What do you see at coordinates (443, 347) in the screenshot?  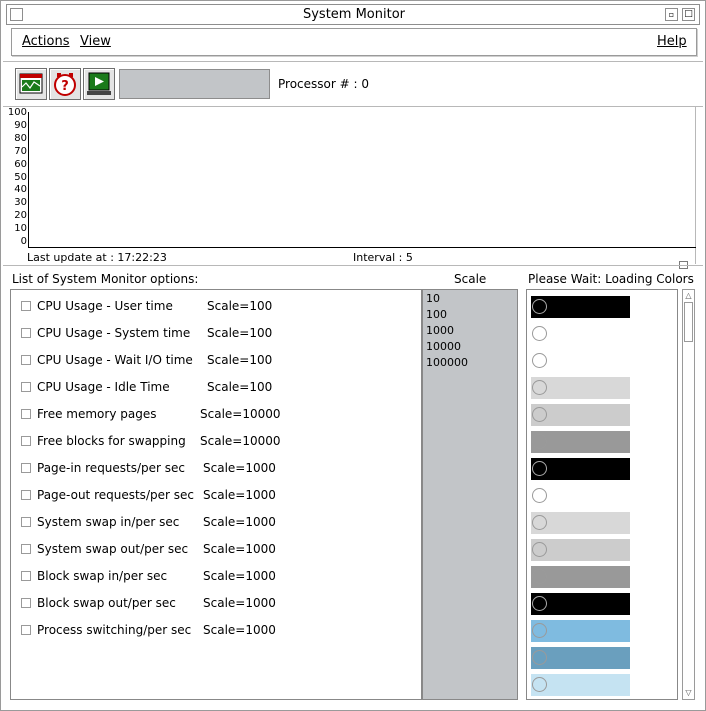 I see `scale-option: 10000` at bounding box center [443, 347].